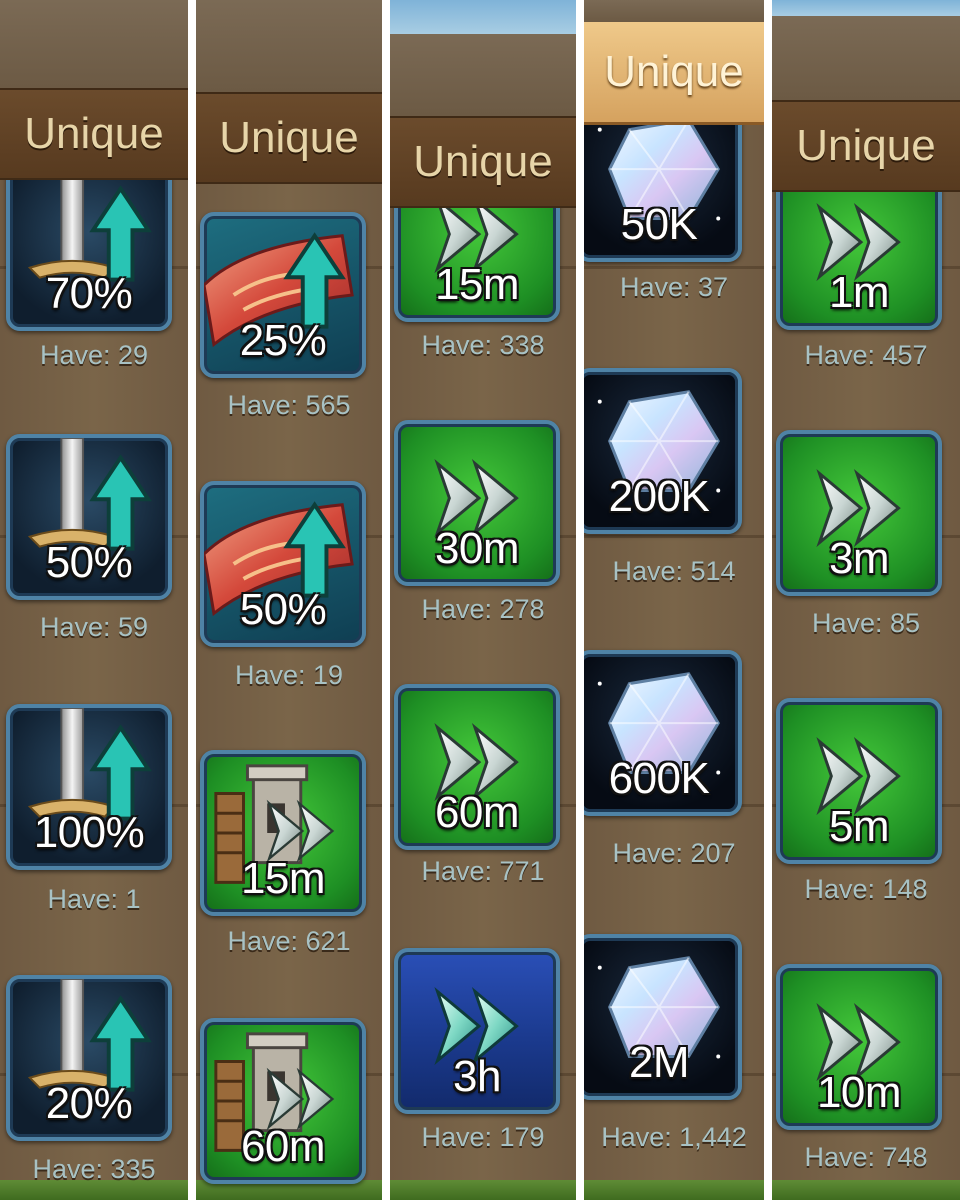 This screenshot has width=960, height=1200. Describe the element at coordinates (477, 1031) in the screenshot. I see `speedup-item-tile: 3h` at that location.